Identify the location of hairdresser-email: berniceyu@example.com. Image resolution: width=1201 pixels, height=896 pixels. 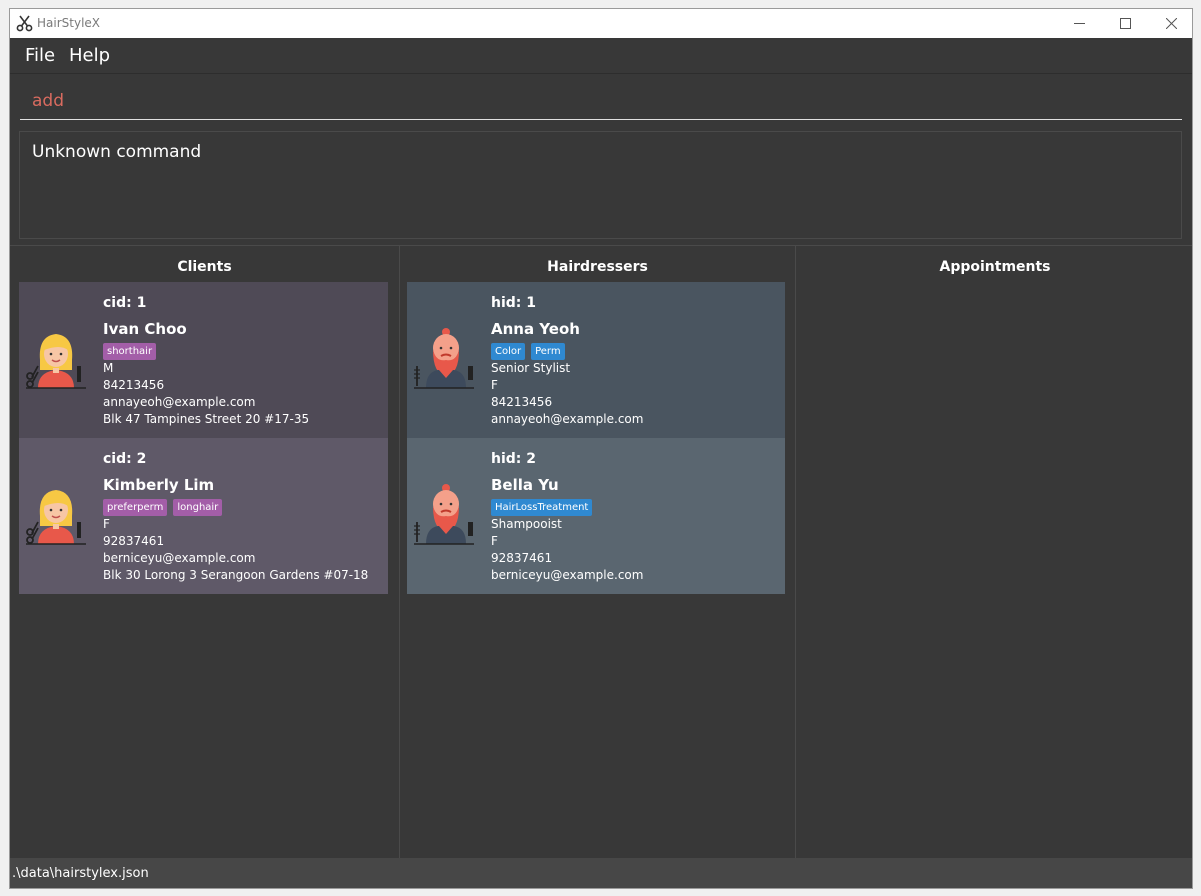
(567, 575).